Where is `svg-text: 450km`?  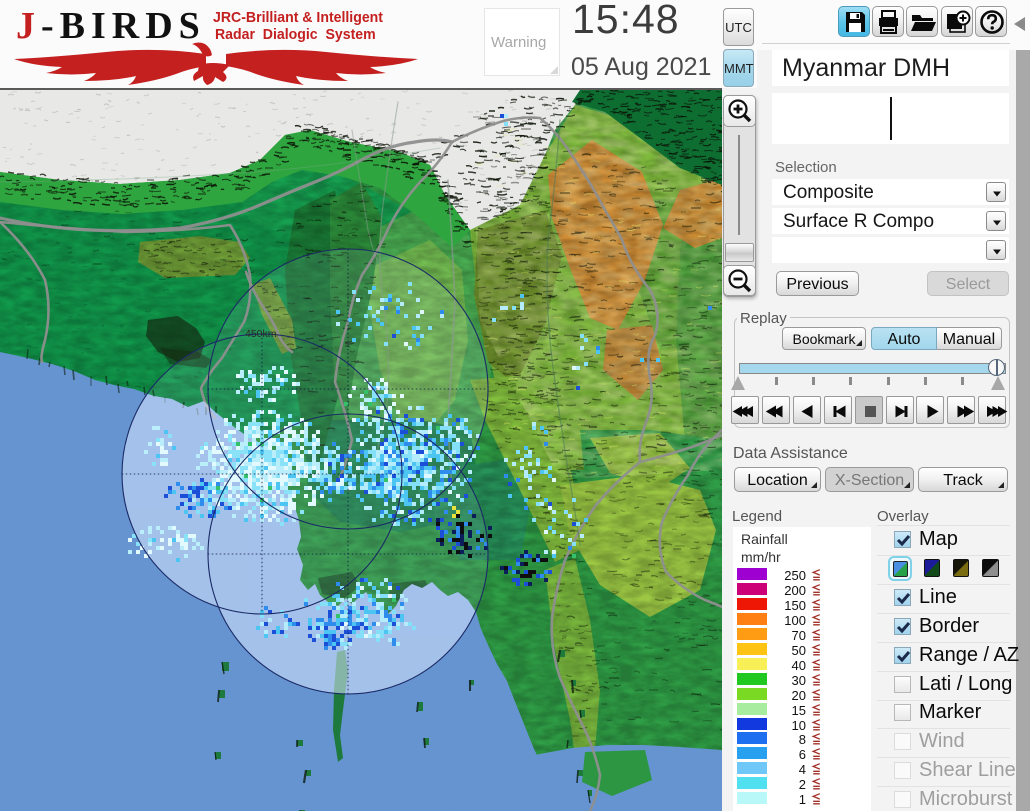 svg-text: 450km is located at coordinates (261, 334).